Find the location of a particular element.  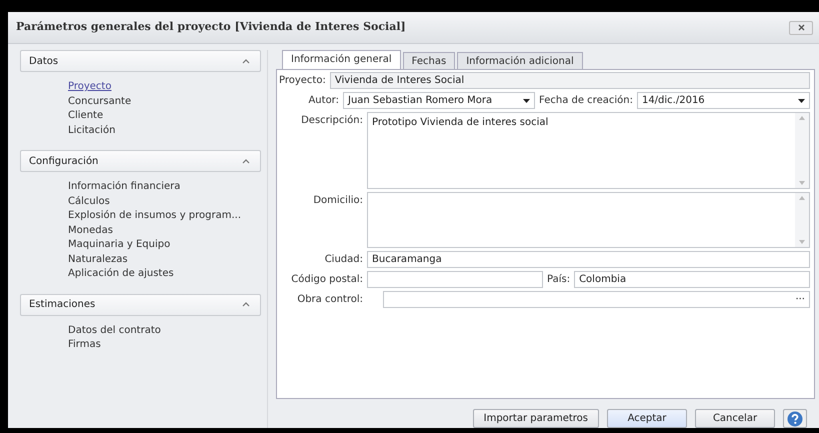

close-icon is located at coordinates (801, 27).